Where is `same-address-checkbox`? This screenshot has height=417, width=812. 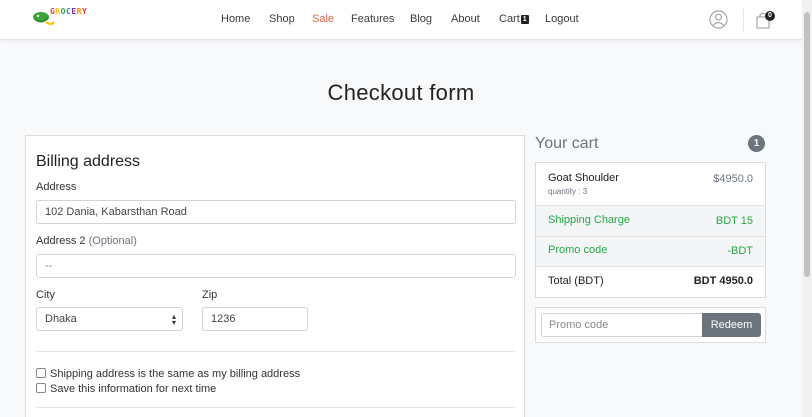 same-address-checkbox is located at coordinates (41, 373).